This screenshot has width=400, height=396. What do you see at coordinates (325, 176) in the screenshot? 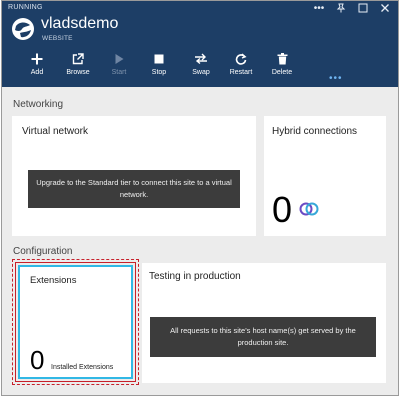
I see `hybrid-connections-tile: Hybrid connections 0` at bounding box center [325, 176].